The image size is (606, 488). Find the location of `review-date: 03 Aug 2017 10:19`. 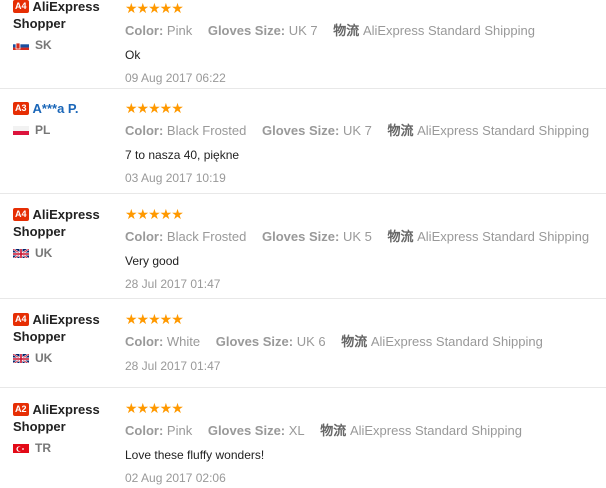

review-date: 03 Aug 2017 10:19 is located at coordinates (175, 178).